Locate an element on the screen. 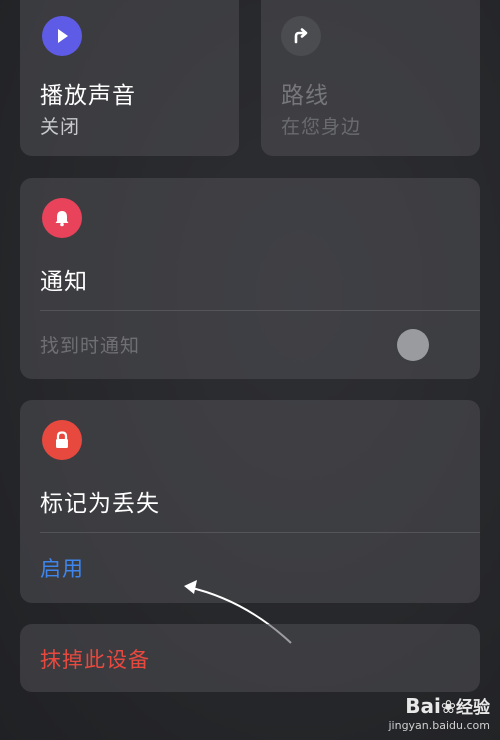 The image size is (500, 740). erase-device-card: 抹掉此设备 is located at coordinates (250, 658).